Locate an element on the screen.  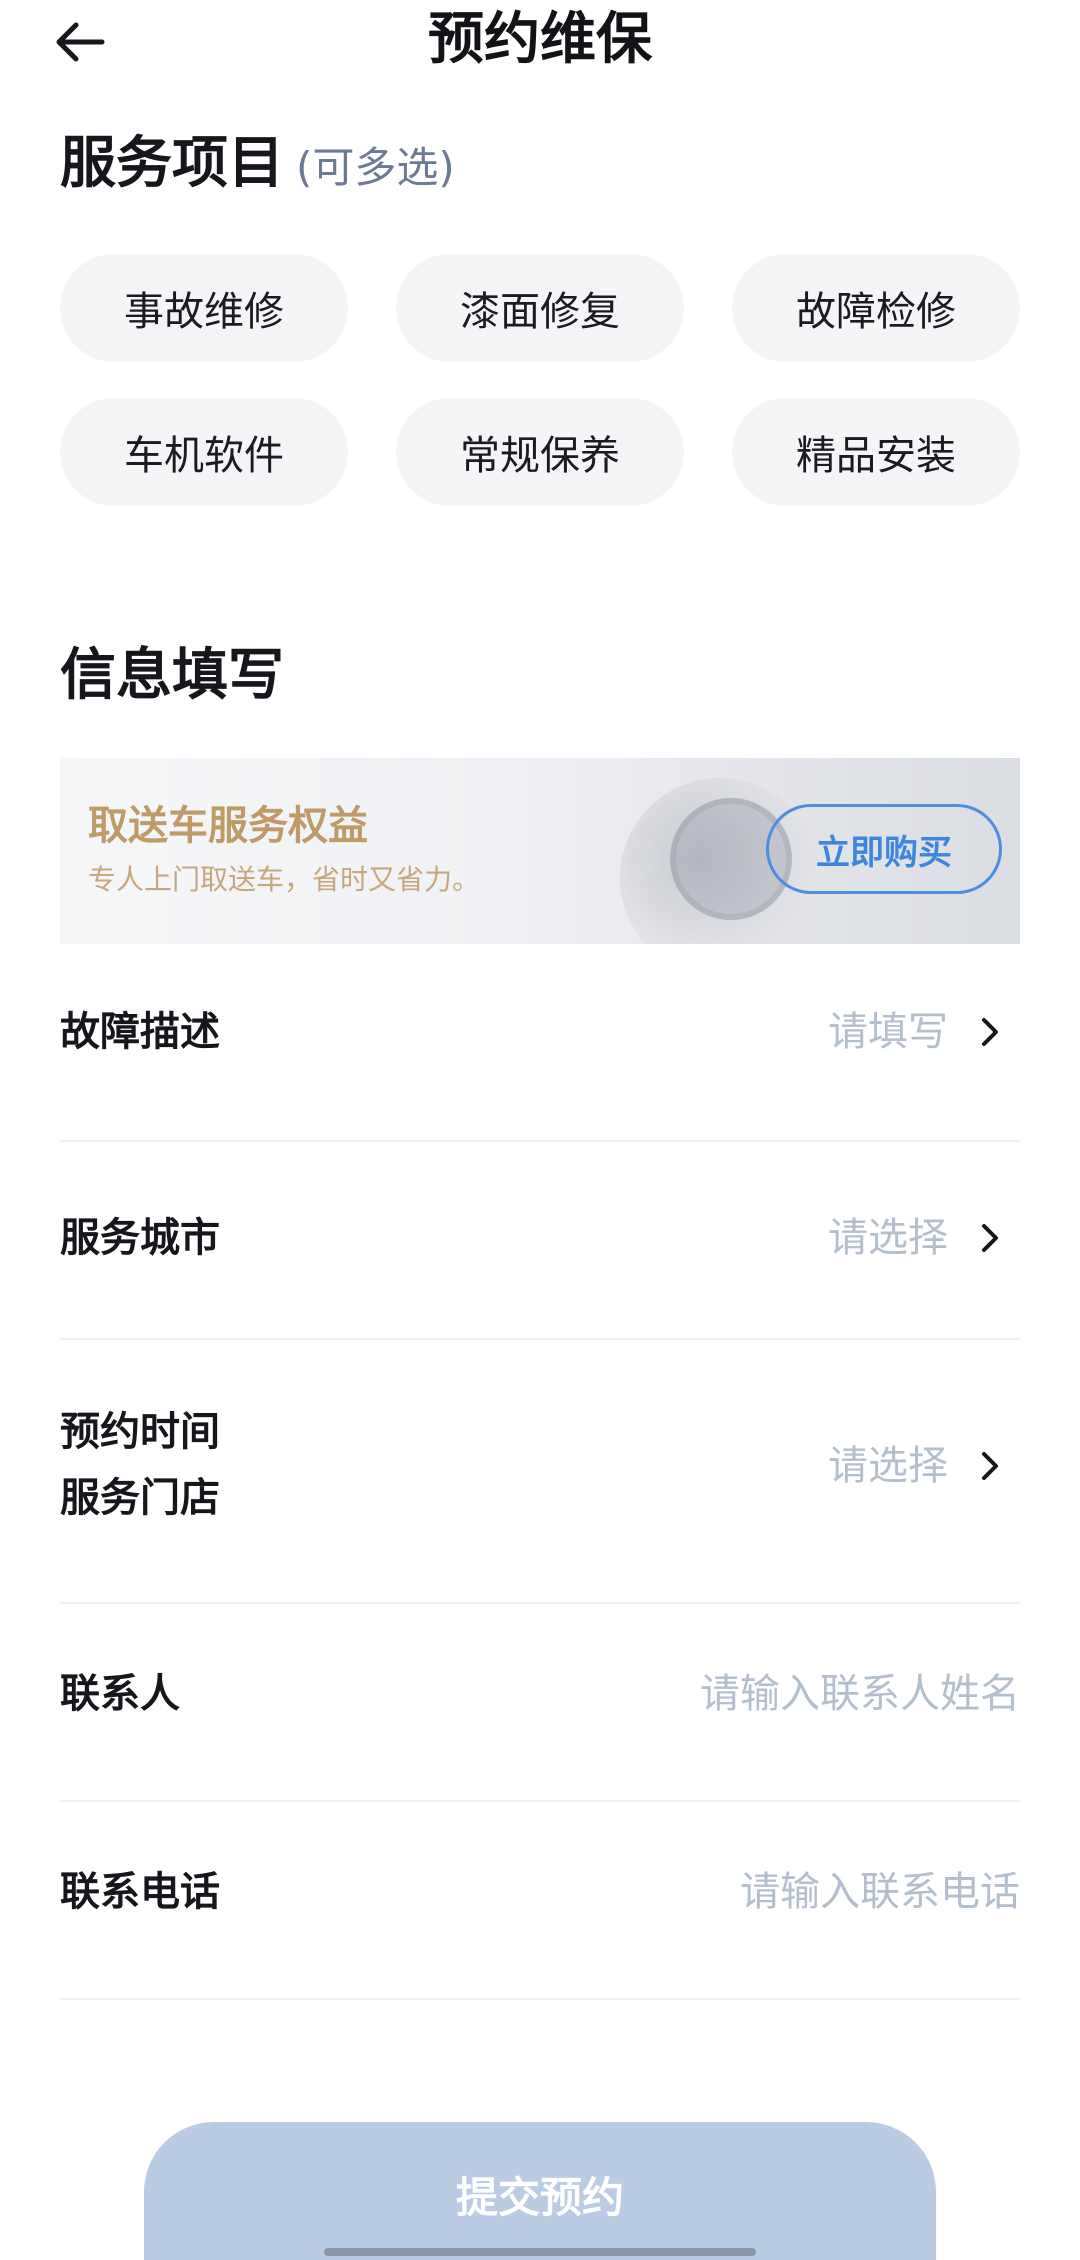
appointment-time-value: 请选择 is located at coordinates (888, 1466).